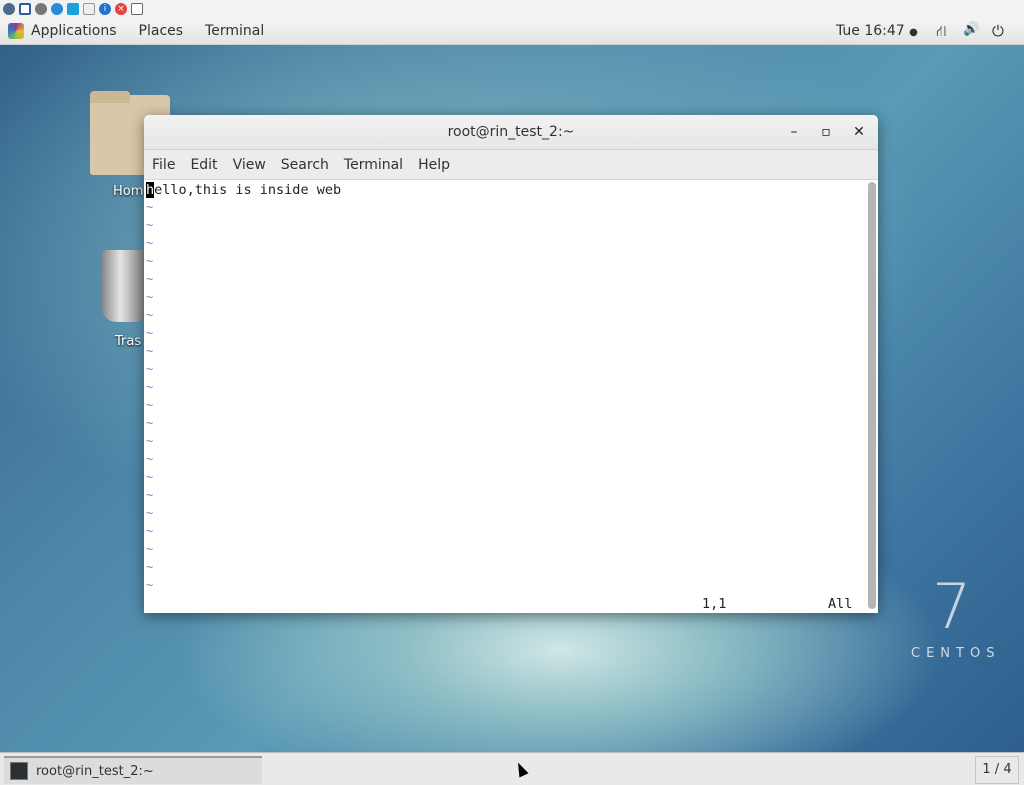  I want to click on disconnect-icon, so click(137, 9).